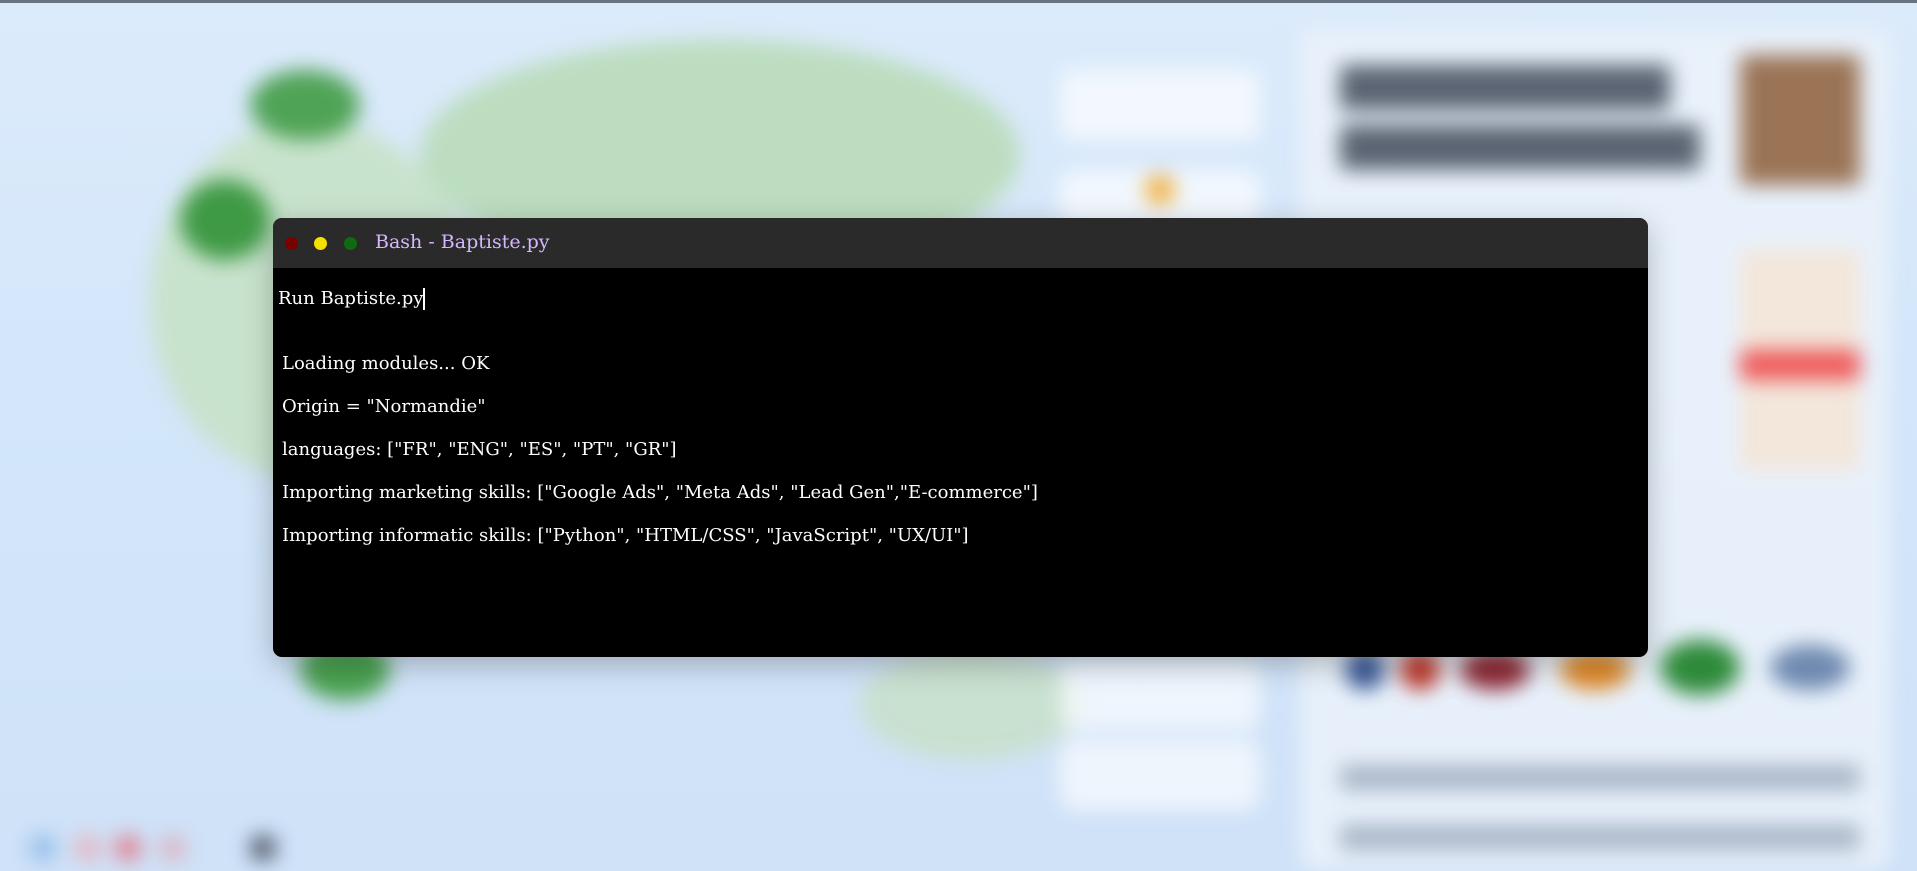  What do you see at coordinates (384, 406) in the screenshot?
I see `output-line: Origin = "Normandie"` at bounding box center [384, 406].